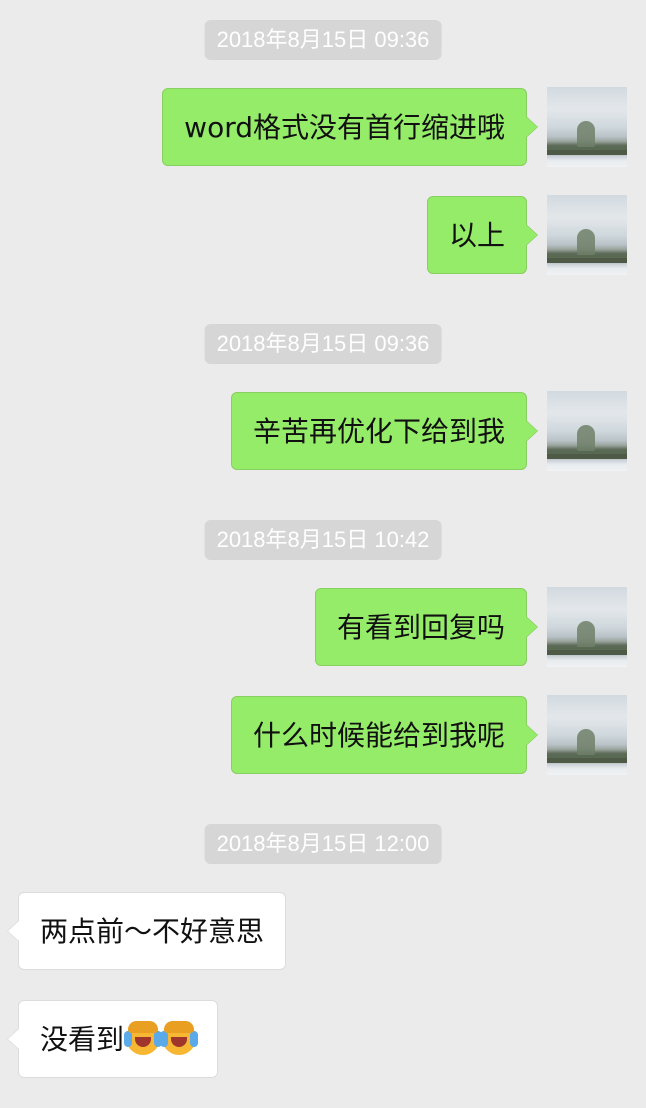 The width and height of the screenshot is (646, 1108). What do you see at coordinates (350, 127) in the screenshot?
I see `sent-message: word格式没有首行缩进哦` at bounding box center [350, 127].